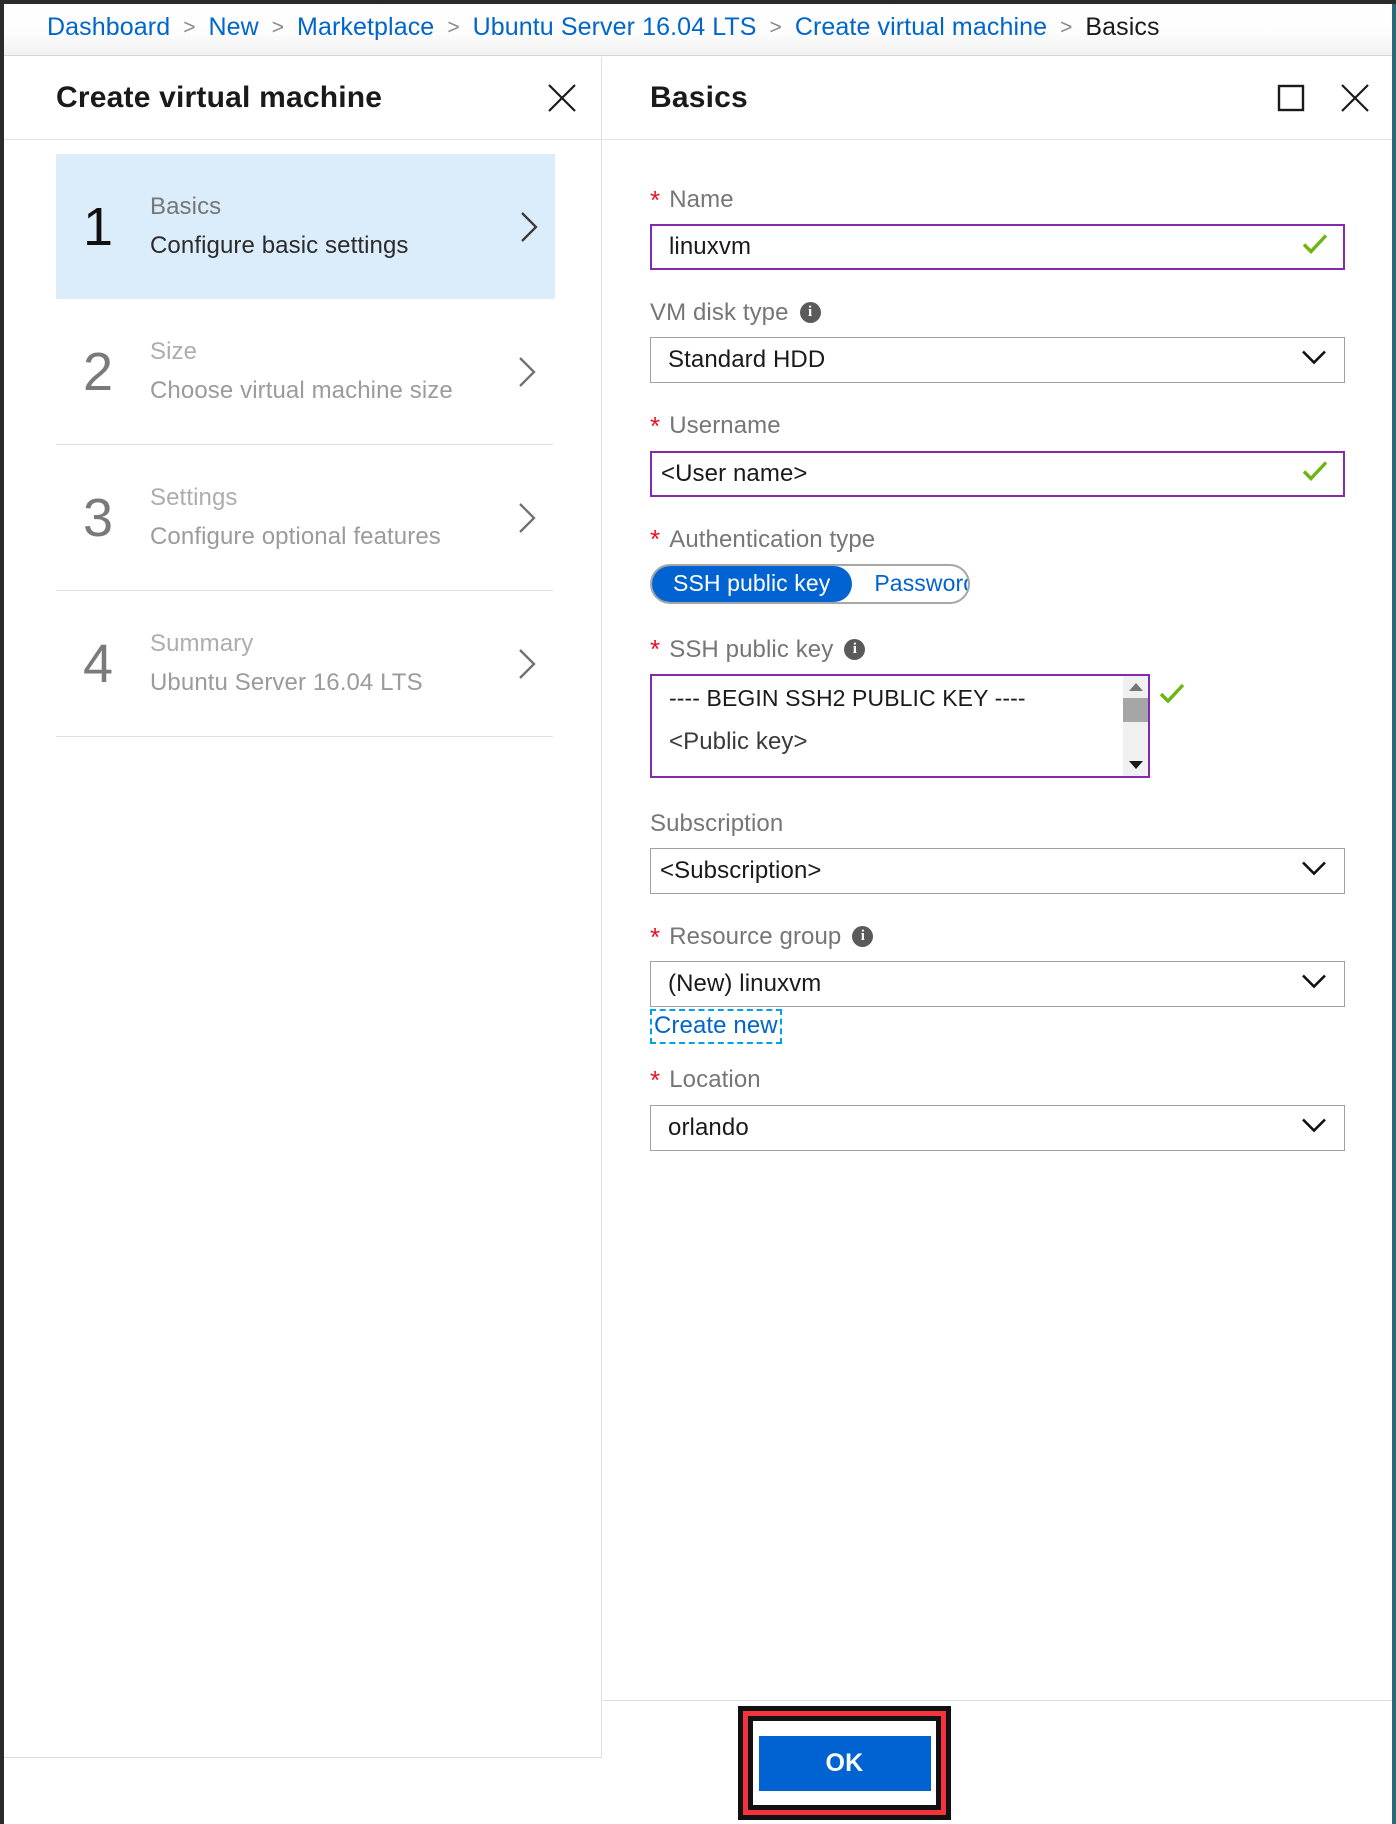 Image resolution: width=1396 pixels, height=1824 pixels. What do you see at coordinates (233, 27) in the screenshot?
I see `breadcrumb-item-new: New` at bounding box center [233, 27].